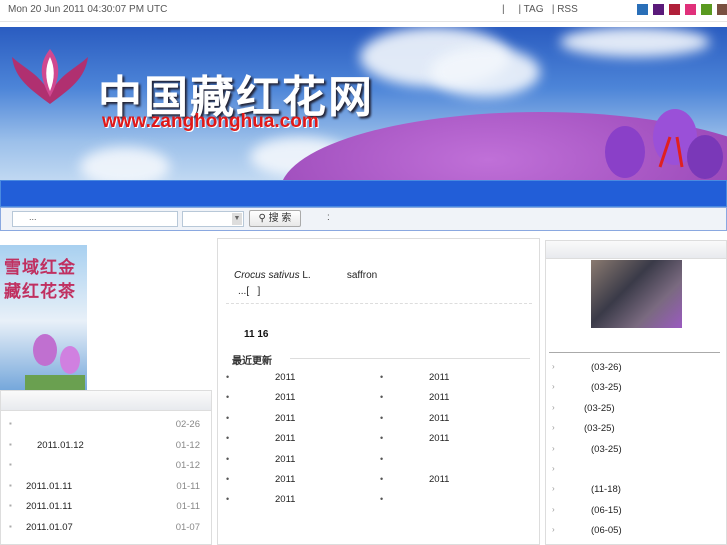 This screenshot has height=545, width=727. What do you see at coordinates (636, 294) in the screenshot?
I see `news-photo` at bounding box center [636, 294].